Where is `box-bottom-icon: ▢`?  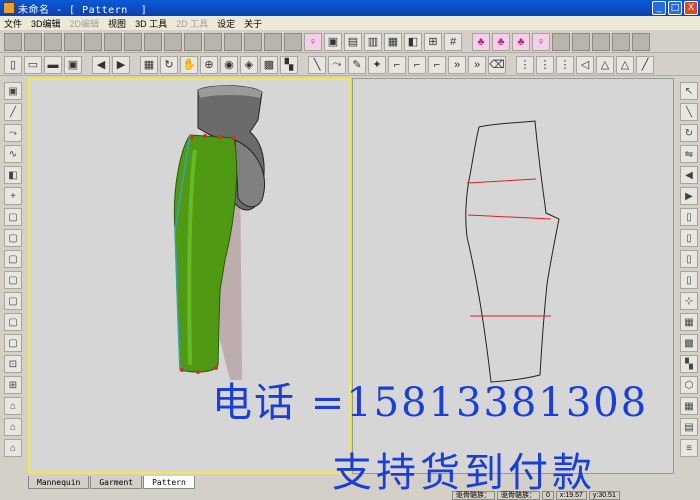 box-bottom-icon: ▢ is located at coordinates (13, 322).